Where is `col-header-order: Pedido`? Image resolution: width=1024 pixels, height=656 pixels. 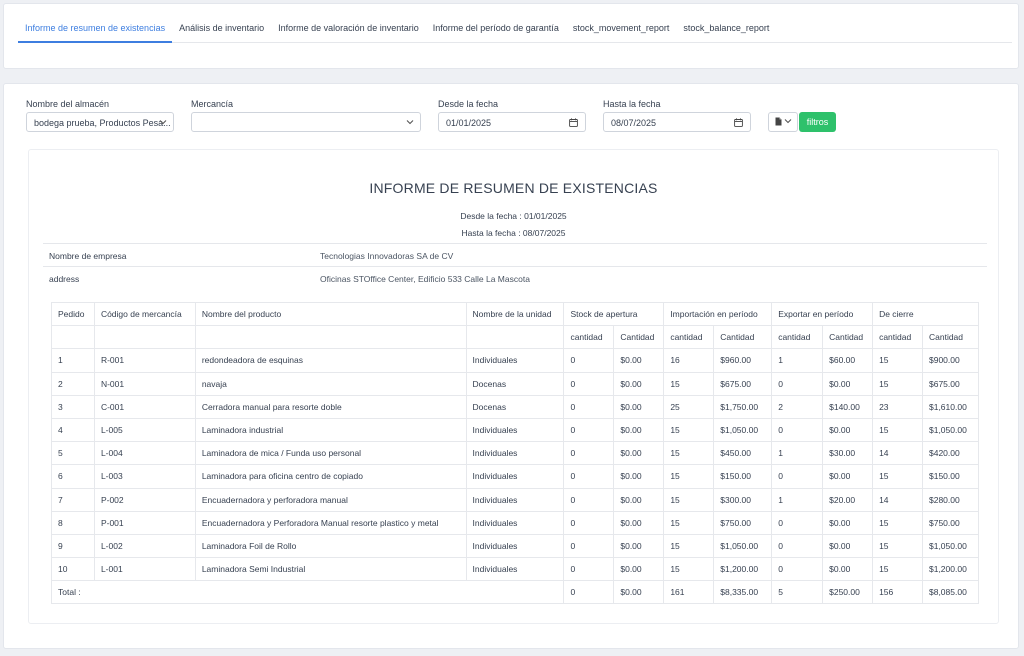
col-header-order: Pedido is located at coordinates (73, 314).